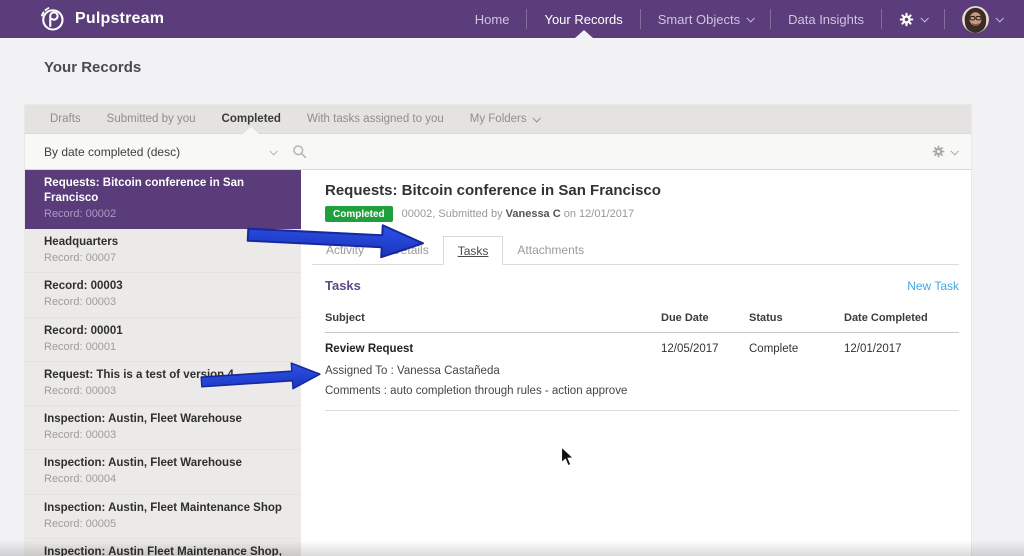 The width and height of the screenshot is (1024, 556). I want to click on sort-dropdown: By date completed (desc), so click(161, 151).